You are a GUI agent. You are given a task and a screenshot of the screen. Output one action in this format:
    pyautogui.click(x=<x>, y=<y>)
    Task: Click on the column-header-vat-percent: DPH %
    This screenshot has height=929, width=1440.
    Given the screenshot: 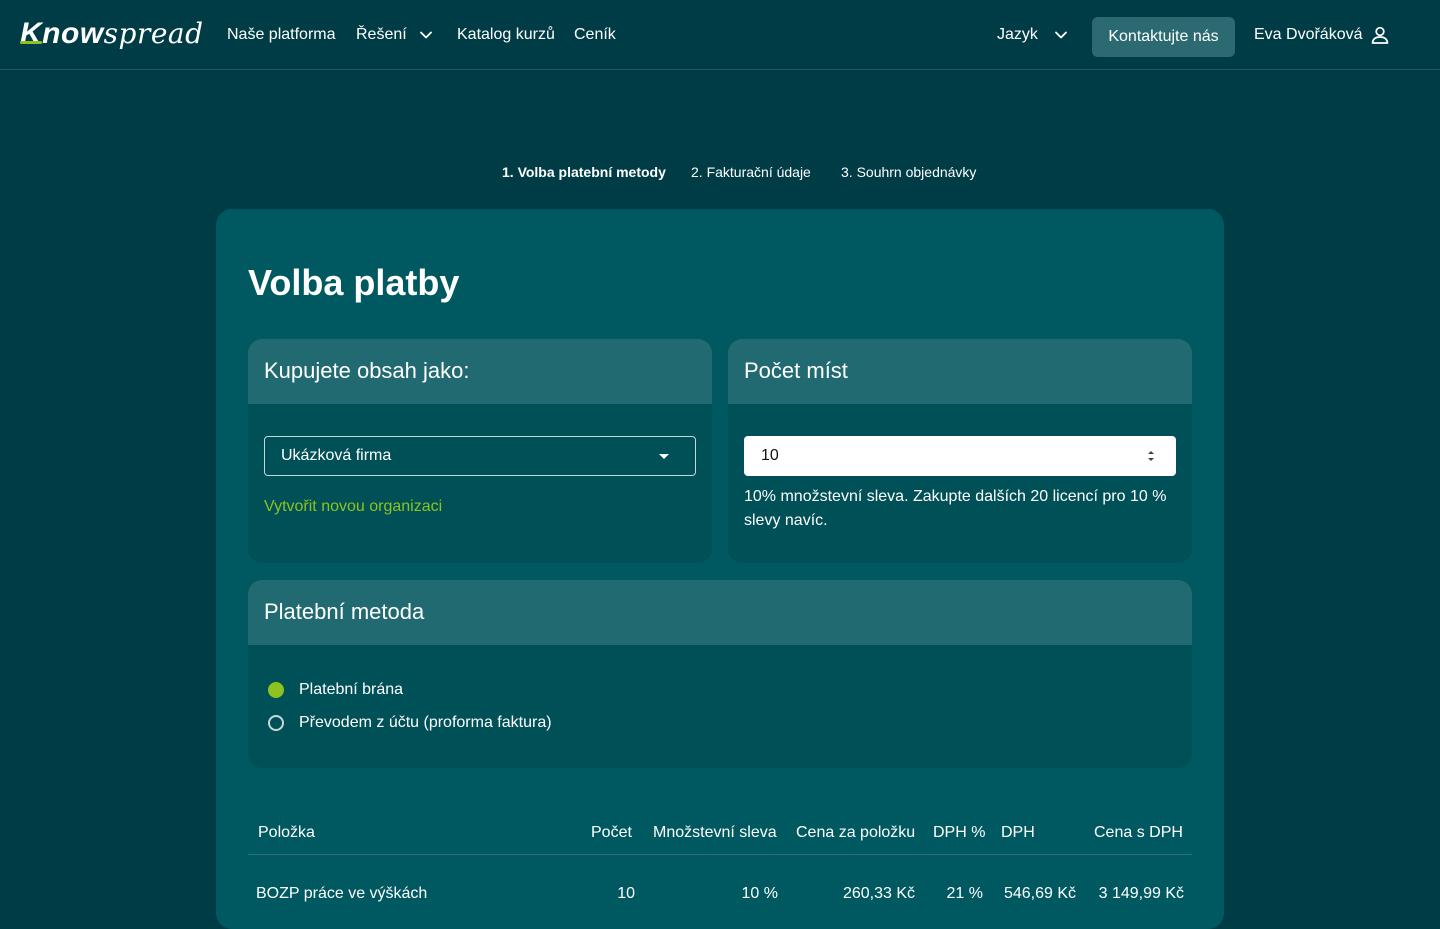 What is the action you would take?
    pyautogui.click(x=959, y=832)
    